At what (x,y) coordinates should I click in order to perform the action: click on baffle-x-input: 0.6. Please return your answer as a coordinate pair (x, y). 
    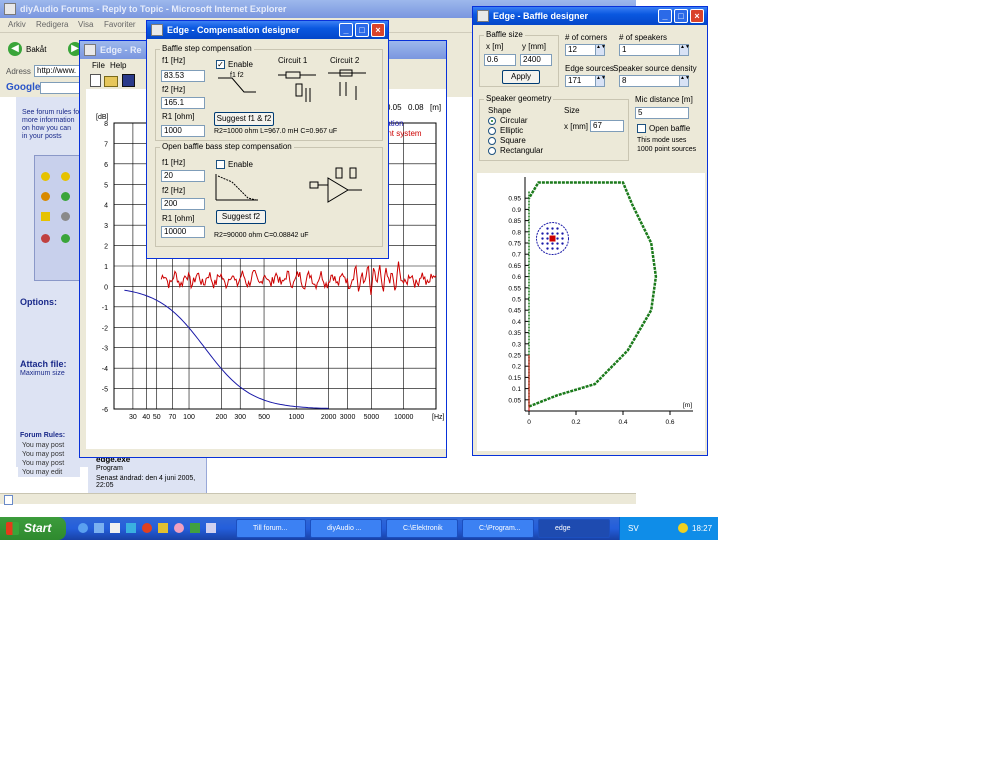
    Looking at the image, I should click on (500, 60).